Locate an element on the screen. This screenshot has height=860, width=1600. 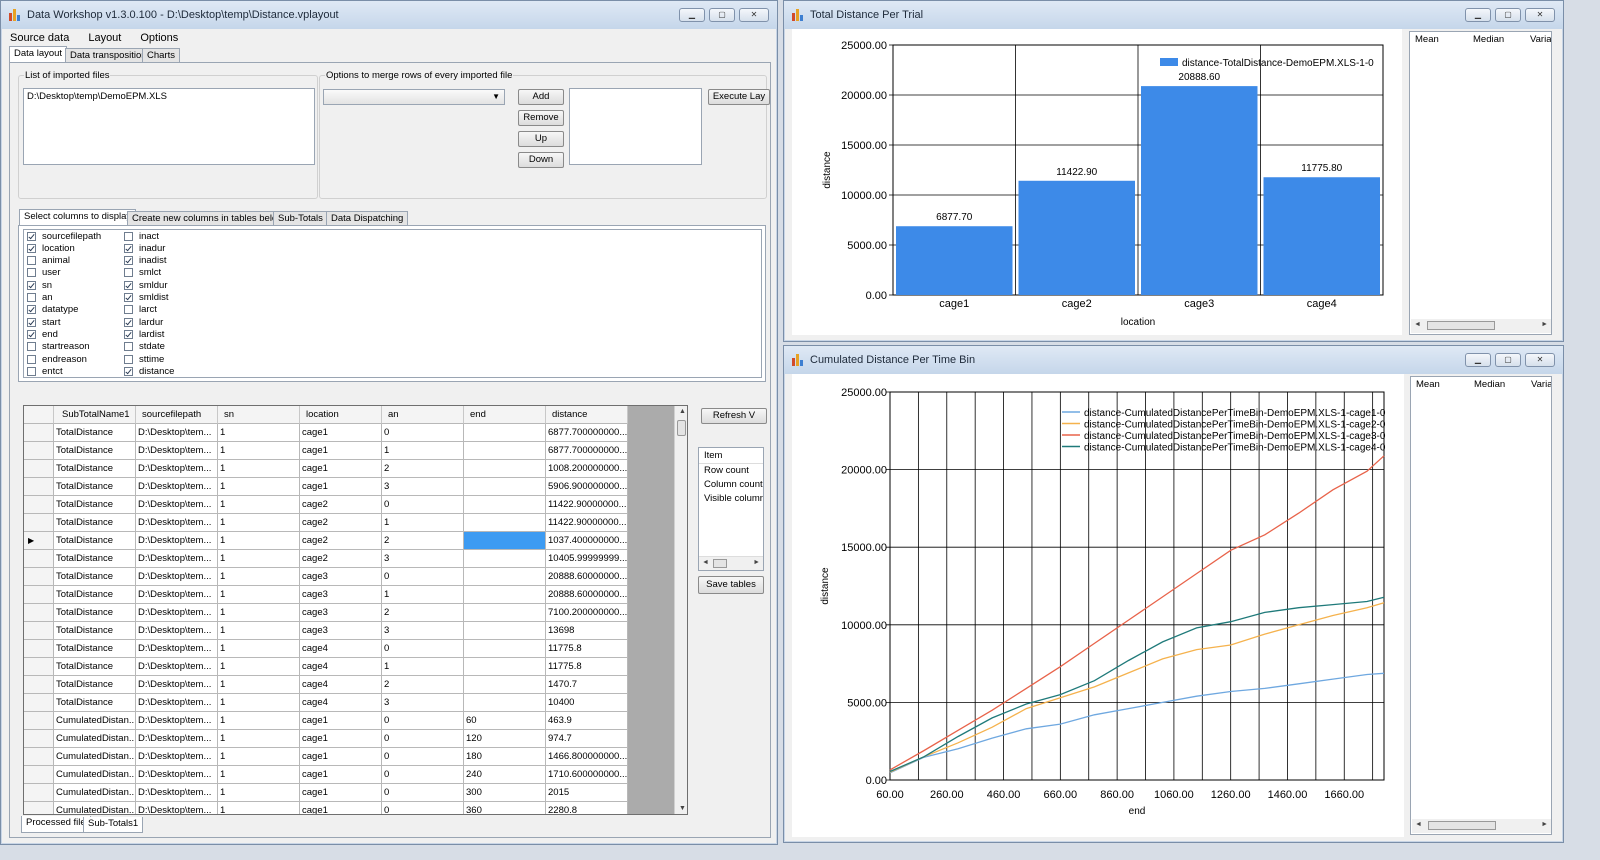
tab-sub-totals1: Sub-Totals1 is located at coordinates (113, 825).